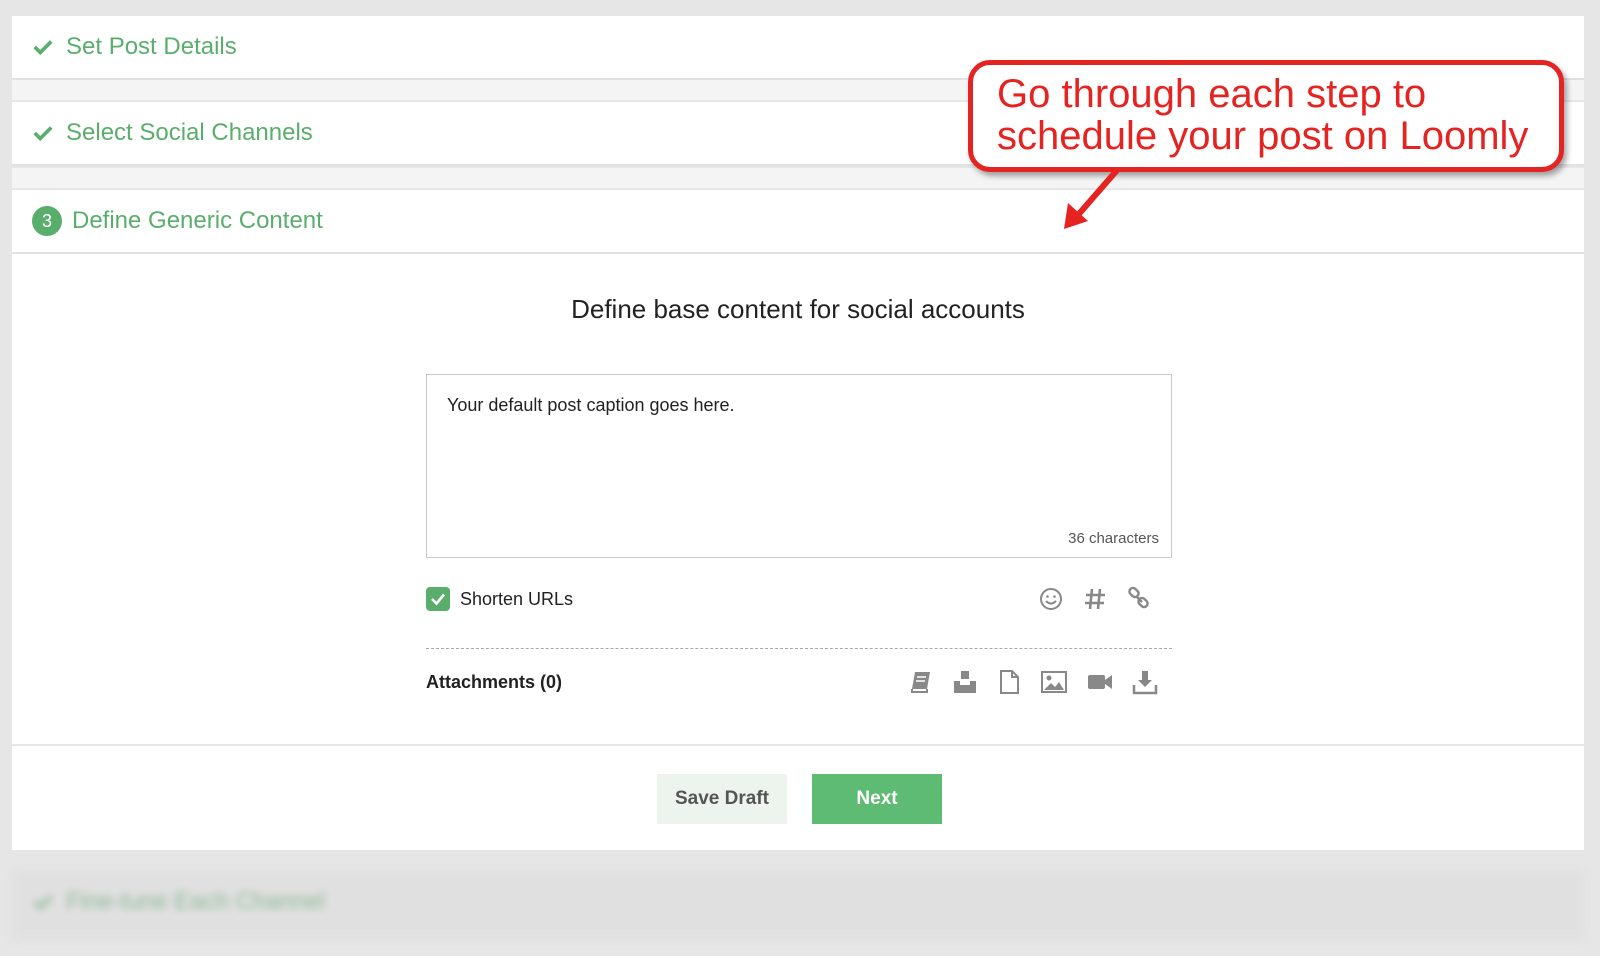  What do you see at coordinates (921, 682) in the screenshot?
I see `library-icon` at bounding box center [921, 682].